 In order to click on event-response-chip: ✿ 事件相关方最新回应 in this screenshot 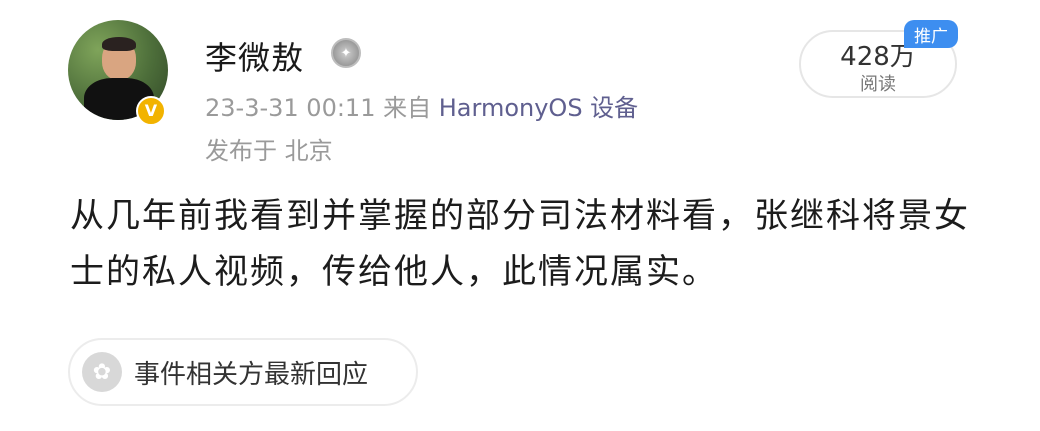, I will do `click(243, 372)`.